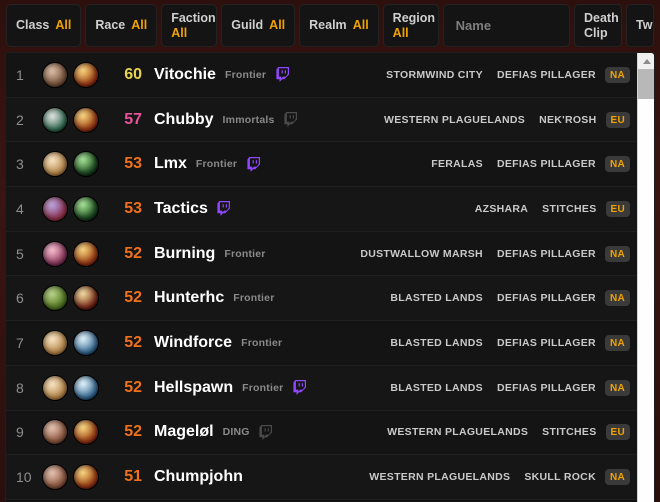 Image resolution: width=660 pixels, height=502 pixels. What do you see at coordinates (24, 477) in the screenshot?
I see `row-rank: 10` at bounding box center [24, 477].